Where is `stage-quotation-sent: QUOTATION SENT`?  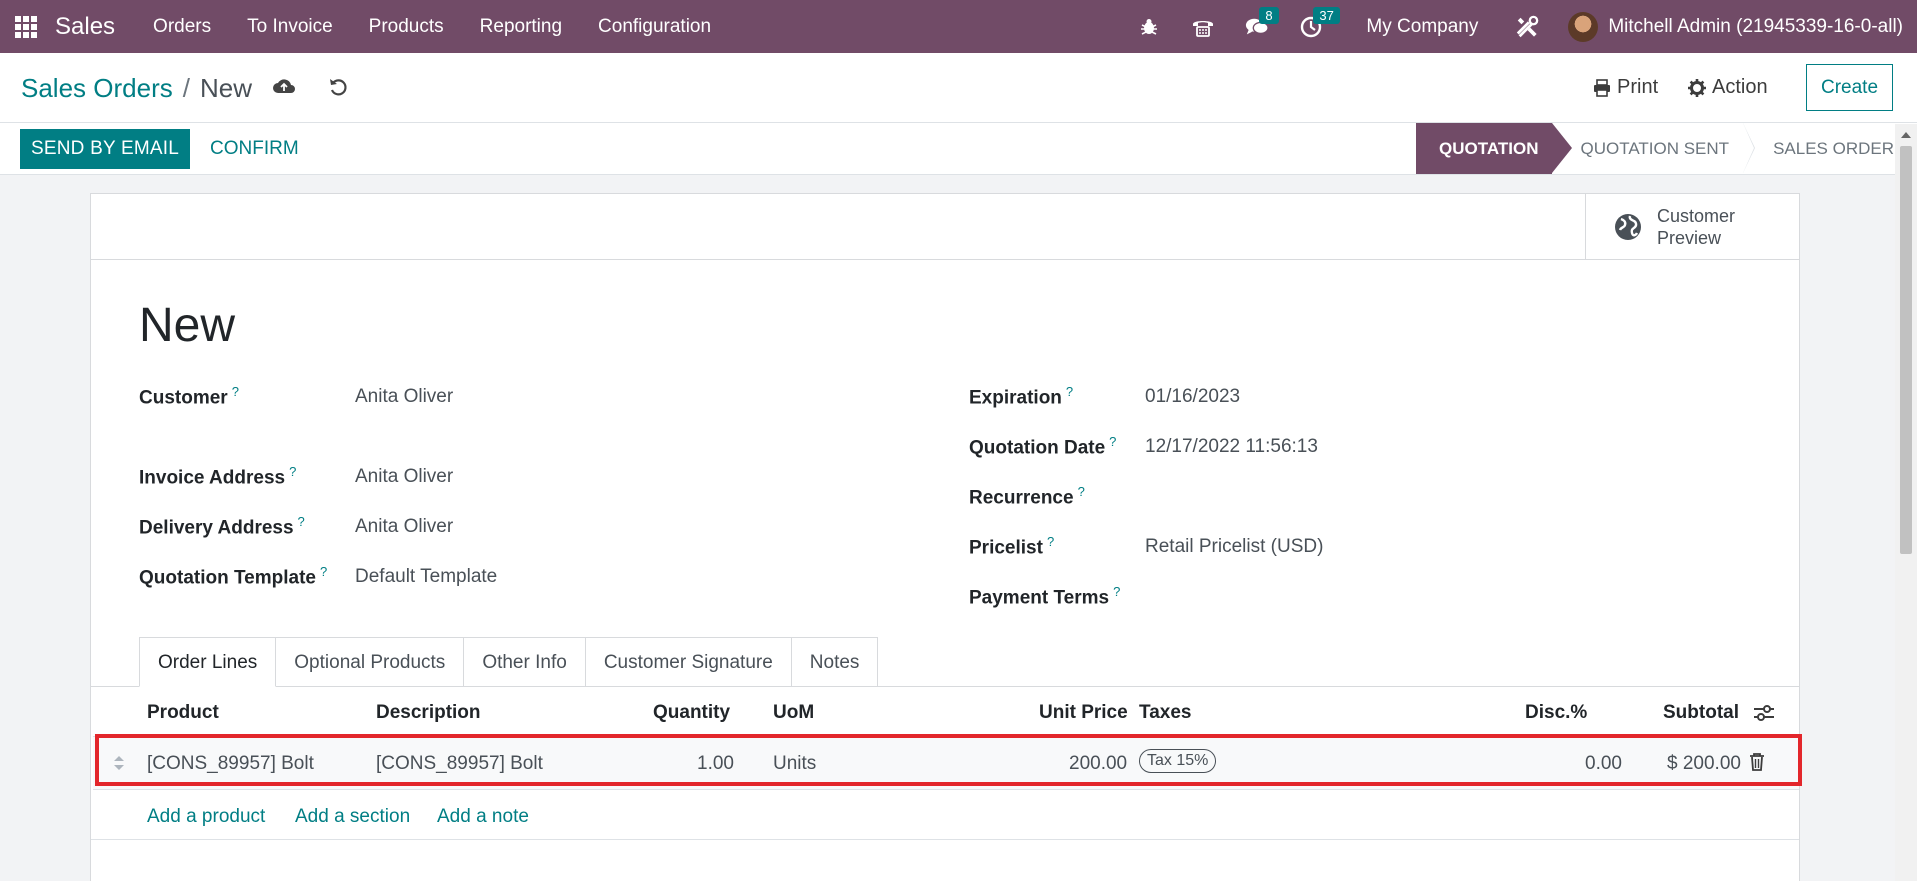 stage-quotation-sent: QUOTATION SENT is located at coordinates (1653, 148).